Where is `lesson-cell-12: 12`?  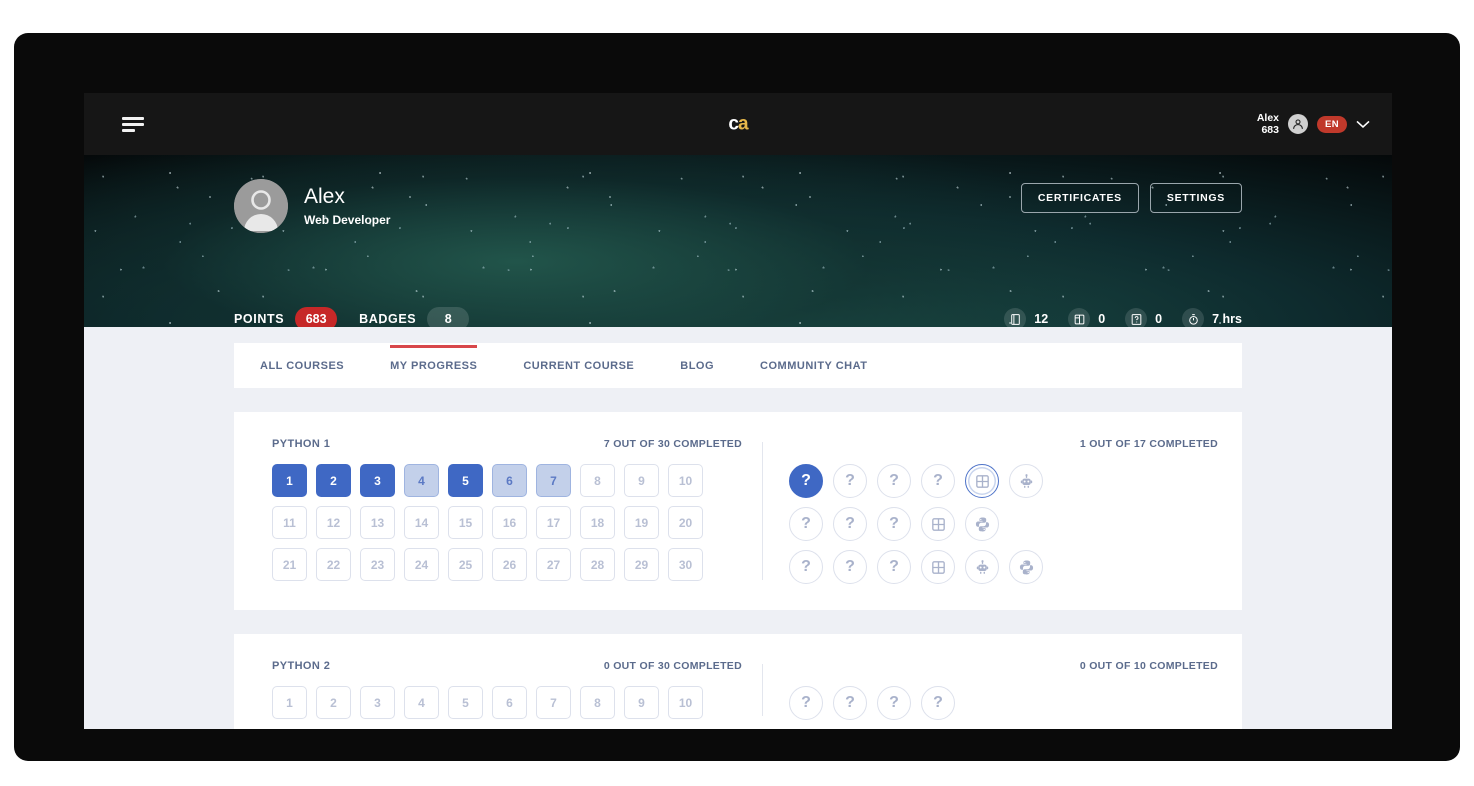 lesson-cell-12: 12 is located at coordinates (333, 522).